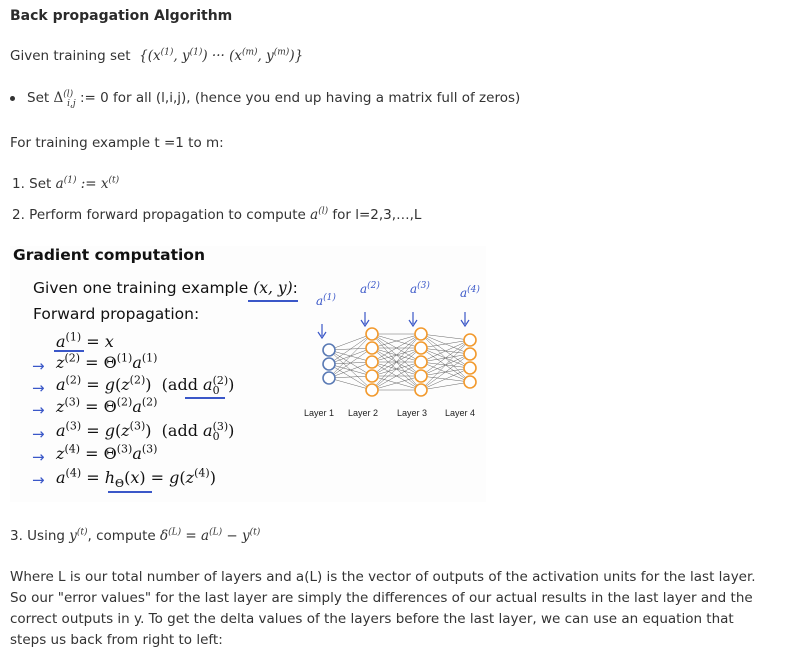 The height and width of the screenshot is (669, 790). What do you see at coordinates (205, 398) in the screenshot?
I see `a2-bias-underline` at bounding box center [205, 398].